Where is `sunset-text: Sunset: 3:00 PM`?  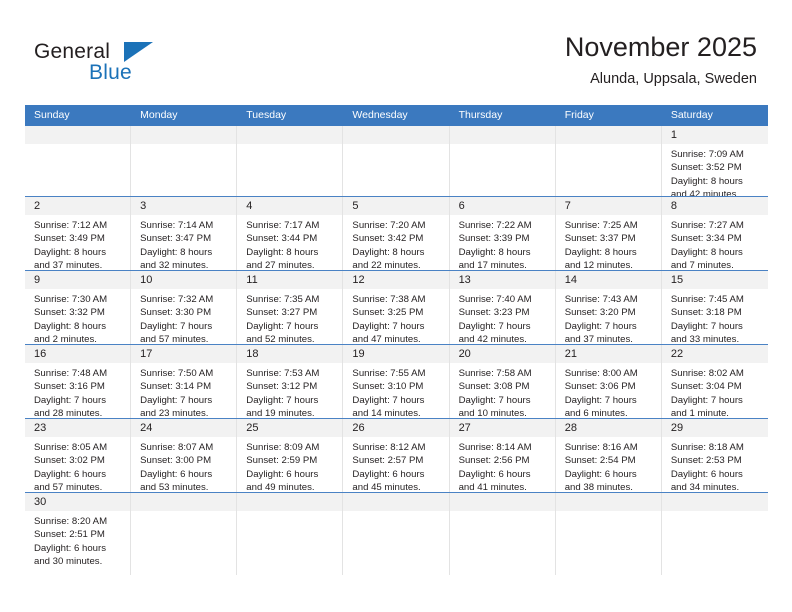
sunset-text: Sunset: 3:00 PM is located at coordinates (176, 461).